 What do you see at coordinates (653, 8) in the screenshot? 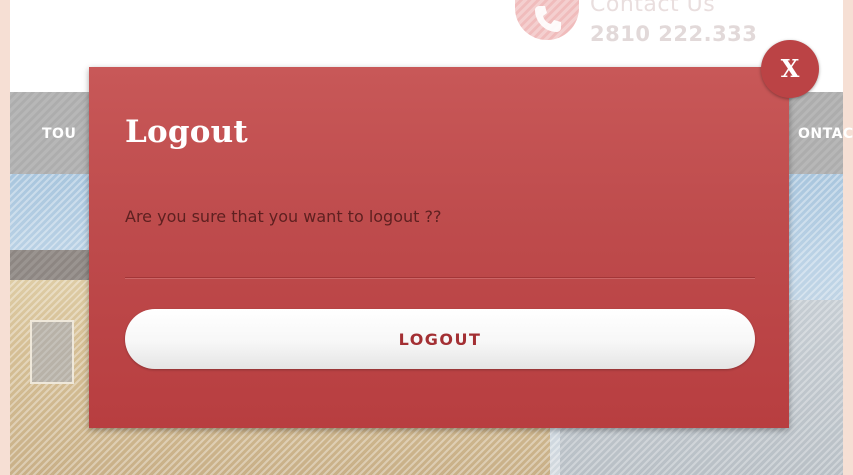
I see `contact-title: Contact Us` at bounding box center [653, 8].